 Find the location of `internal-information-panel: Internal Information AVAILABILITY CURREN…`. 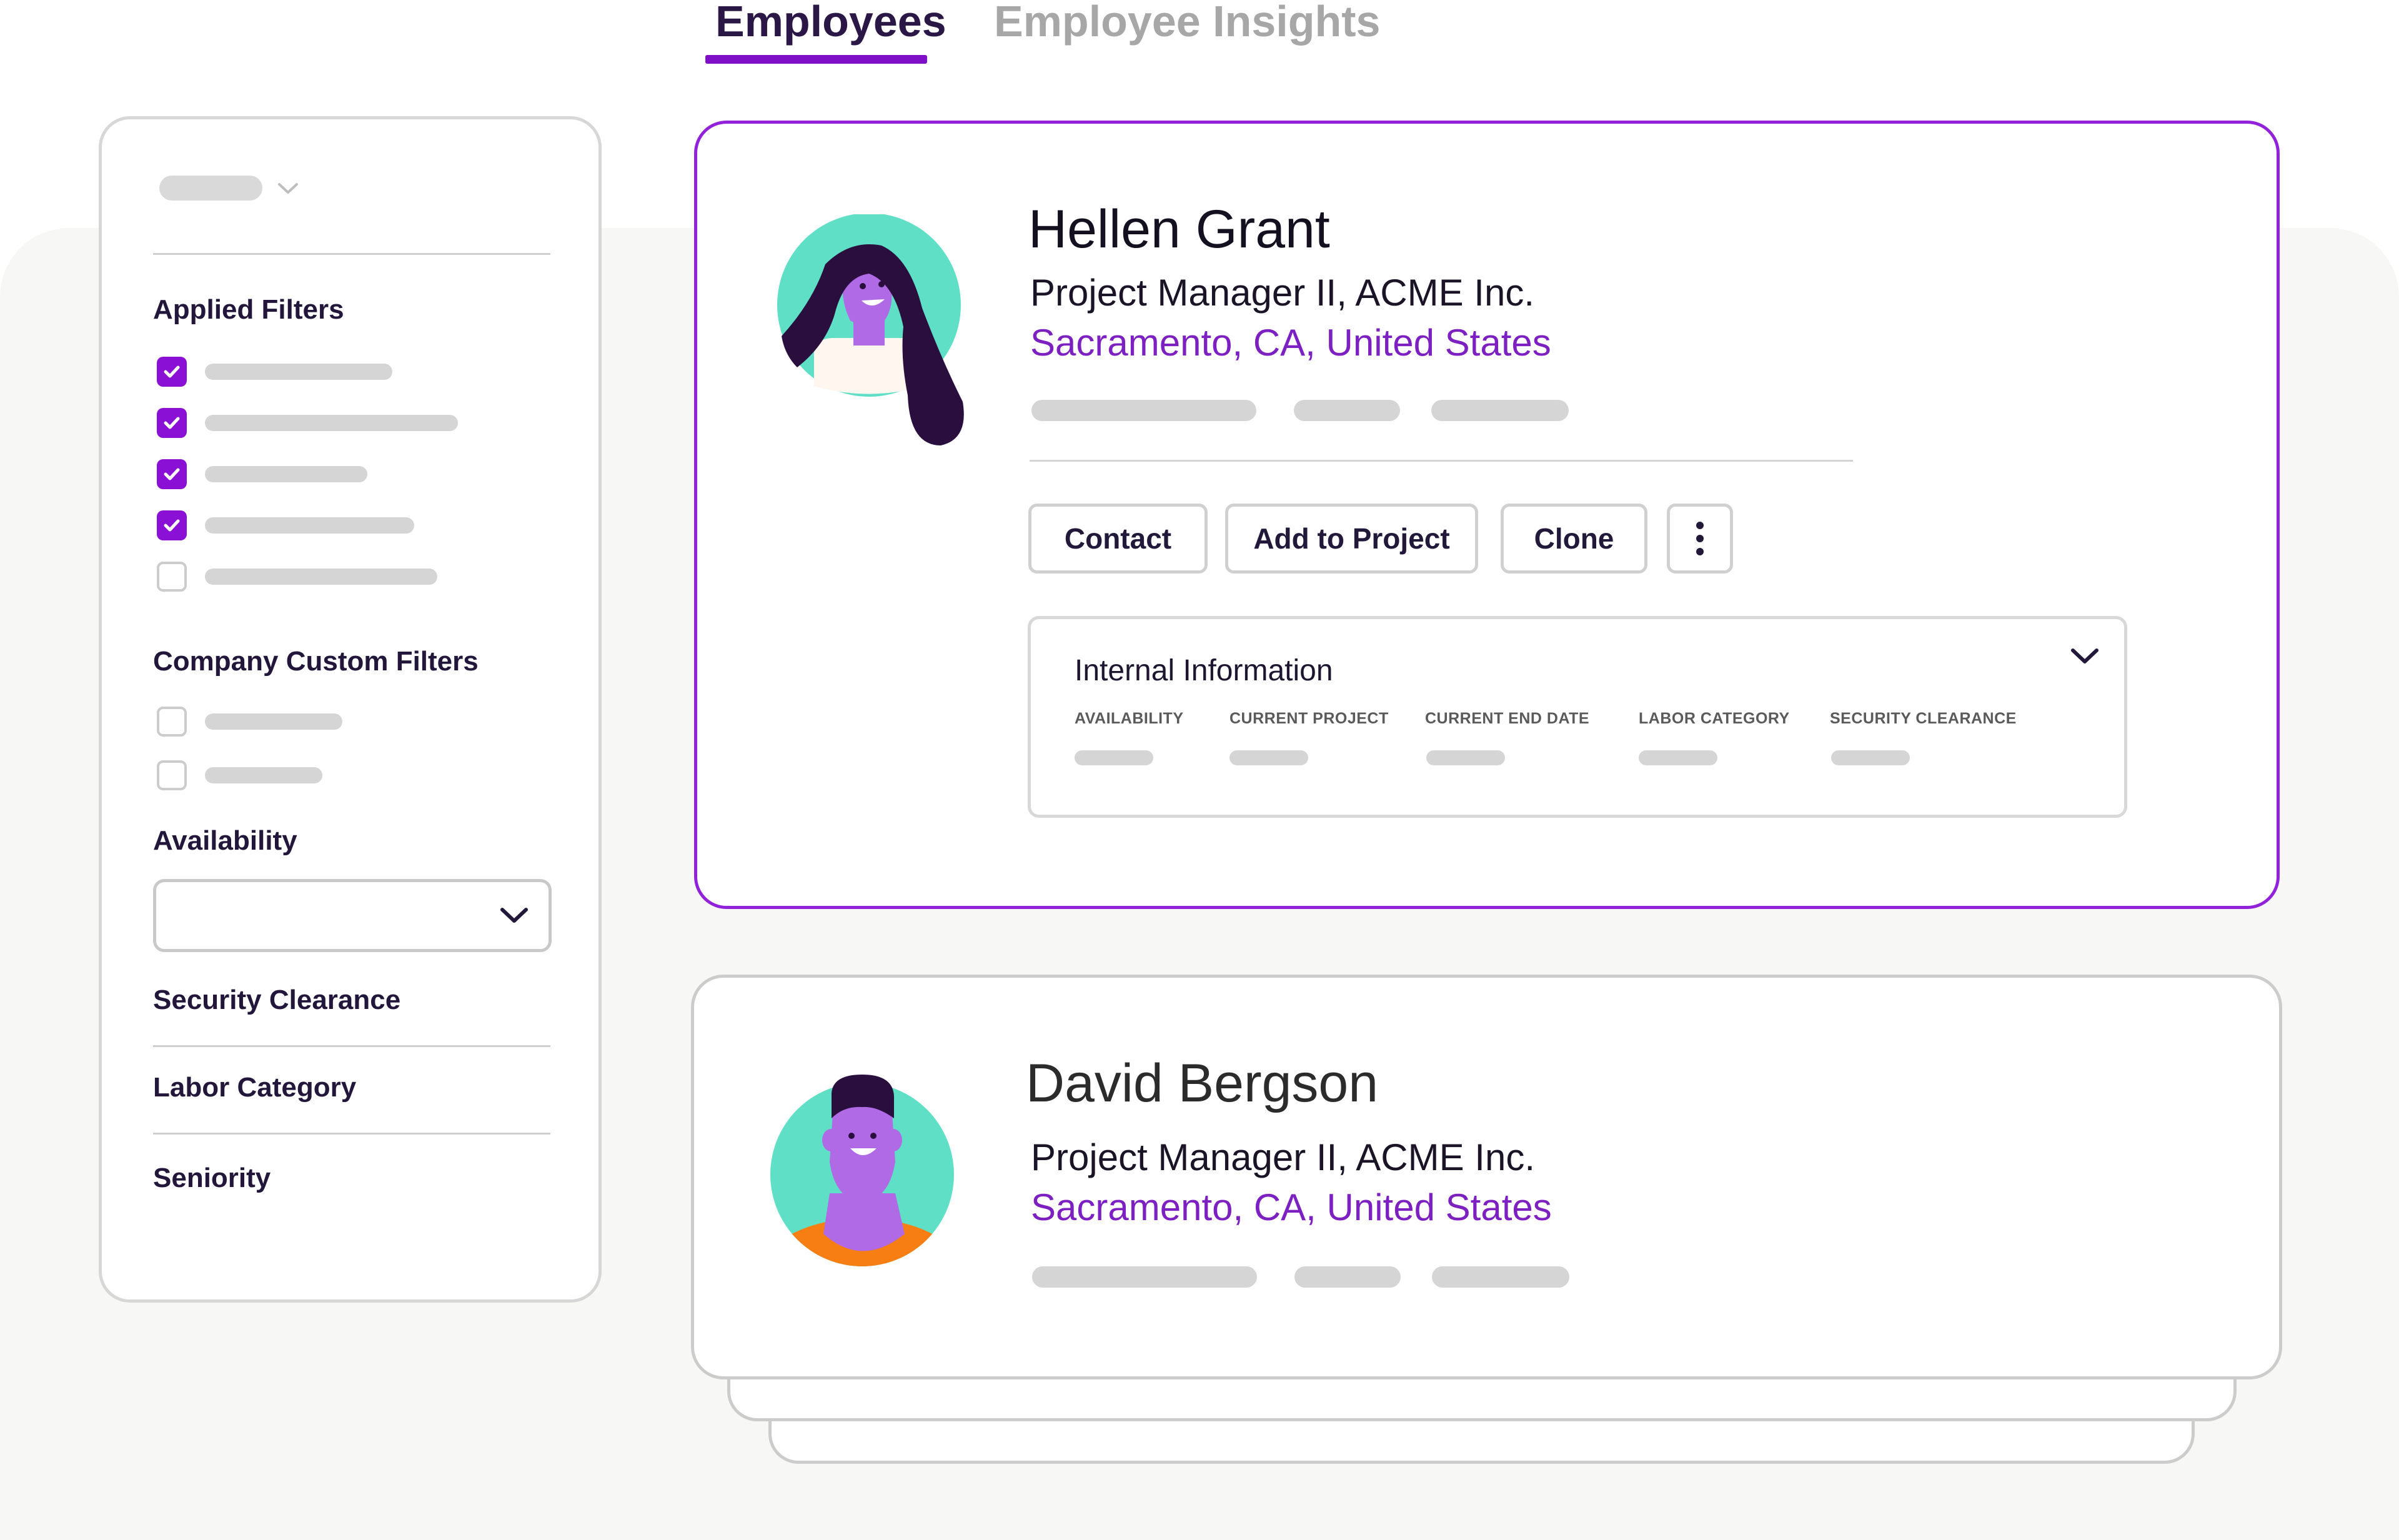

internal-information-panel: Internal Information AVAILABILITY CURREN… is located at coordinates (1577, 717).